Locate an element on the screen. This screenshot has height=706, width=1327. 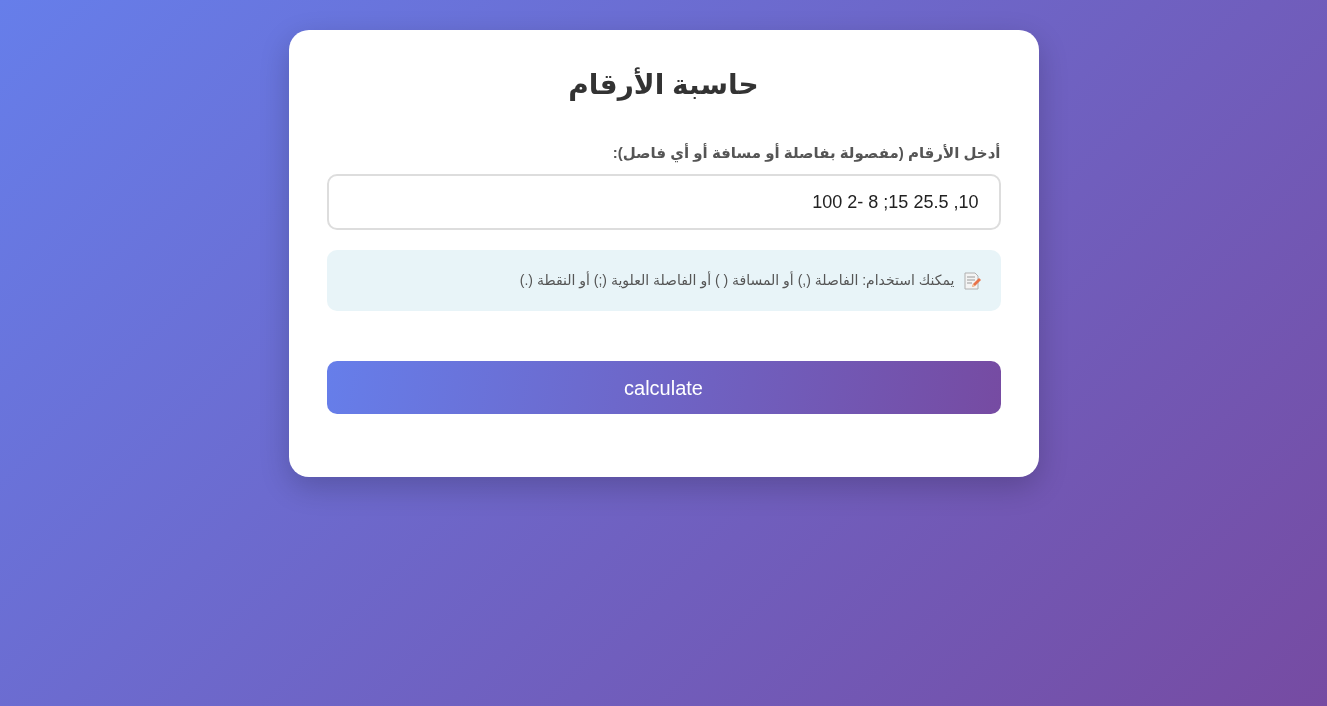
numbers-input-field: 10, 25.5 15; 8 -2 100 is located at coordinates (663, 202).